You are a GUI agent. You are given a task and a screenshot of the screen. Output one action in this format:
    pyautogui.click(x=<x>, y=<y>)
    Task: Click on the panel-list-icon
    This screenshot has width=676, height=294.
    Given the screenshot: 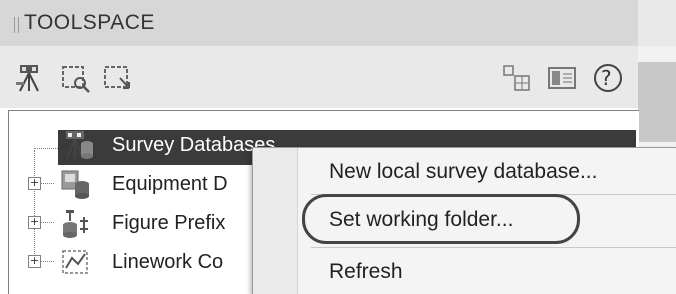 What is the action you would take?
    pyautogui.click(x=561, y=77)
    